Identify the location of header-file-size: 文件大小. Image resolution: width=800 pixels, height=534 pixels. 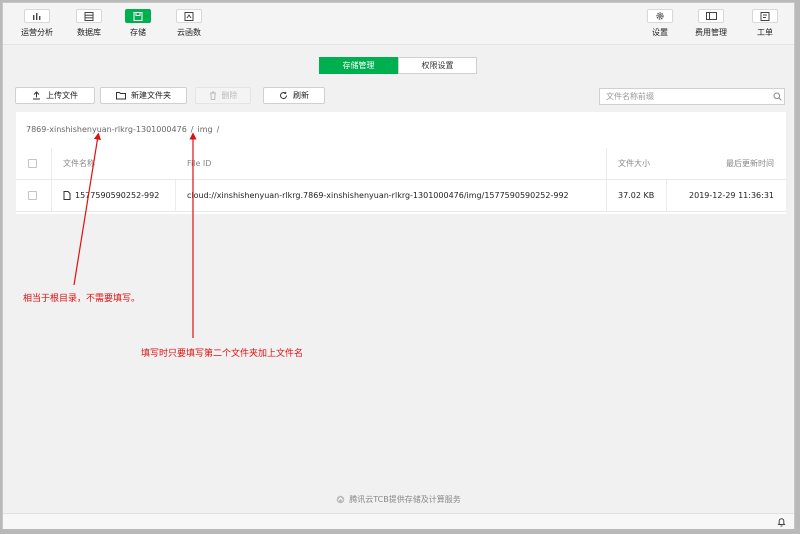
(634, 163).